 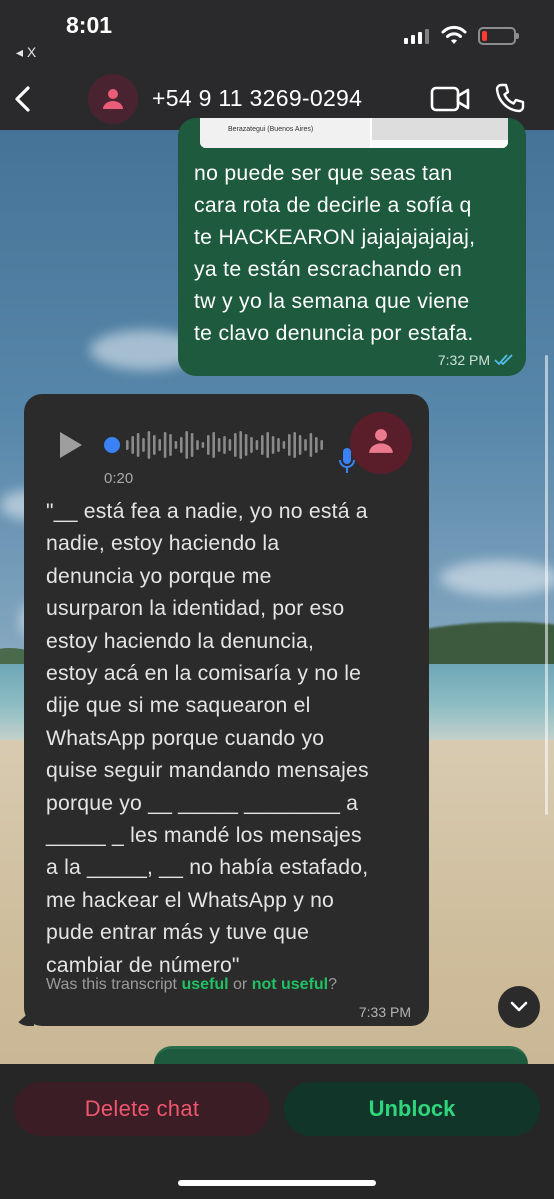 What do you see at coordinates (271, 129) in the screenshot?
I see `thumbnail-caption: Berazategui (Buenos Aires)` at bounding box center [271, 129].